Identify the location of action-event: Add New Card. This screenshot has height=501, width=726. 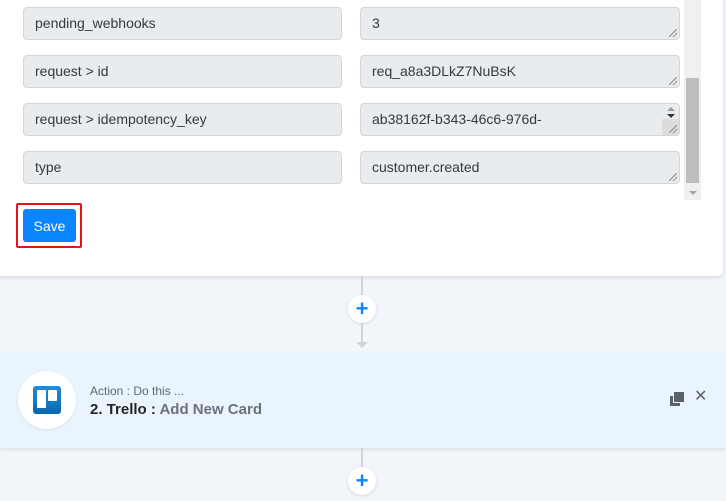
(210, 409).